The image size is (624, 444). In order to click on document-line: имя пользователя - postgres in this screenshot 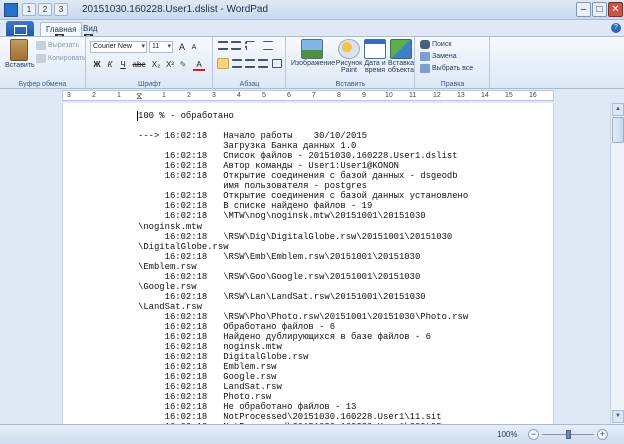, I will do `click(253, 186)`.